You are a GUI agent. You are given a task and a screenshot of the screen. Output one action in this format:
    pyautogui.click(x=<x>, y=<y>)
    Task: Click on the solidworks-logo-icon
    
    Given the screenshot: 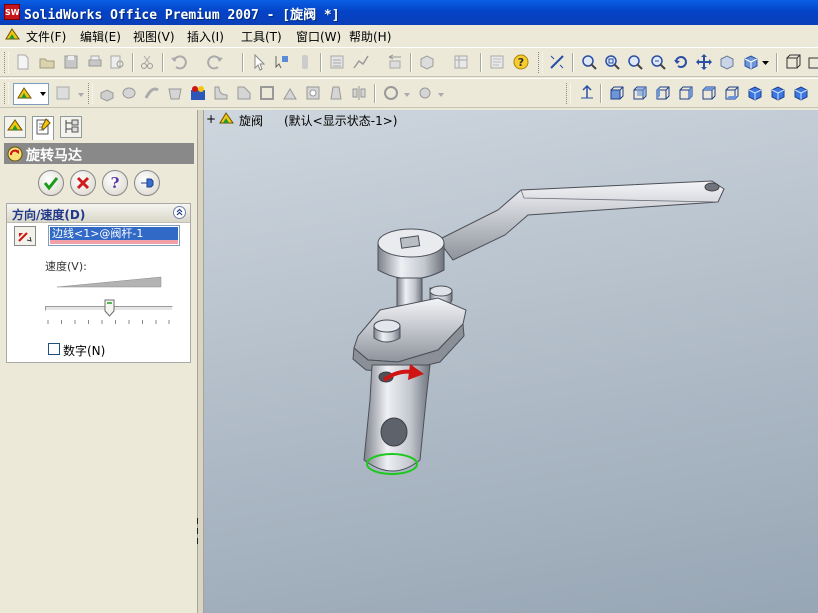 What is the action you would take?
    pyautogui.click(x=12, y=35)
    